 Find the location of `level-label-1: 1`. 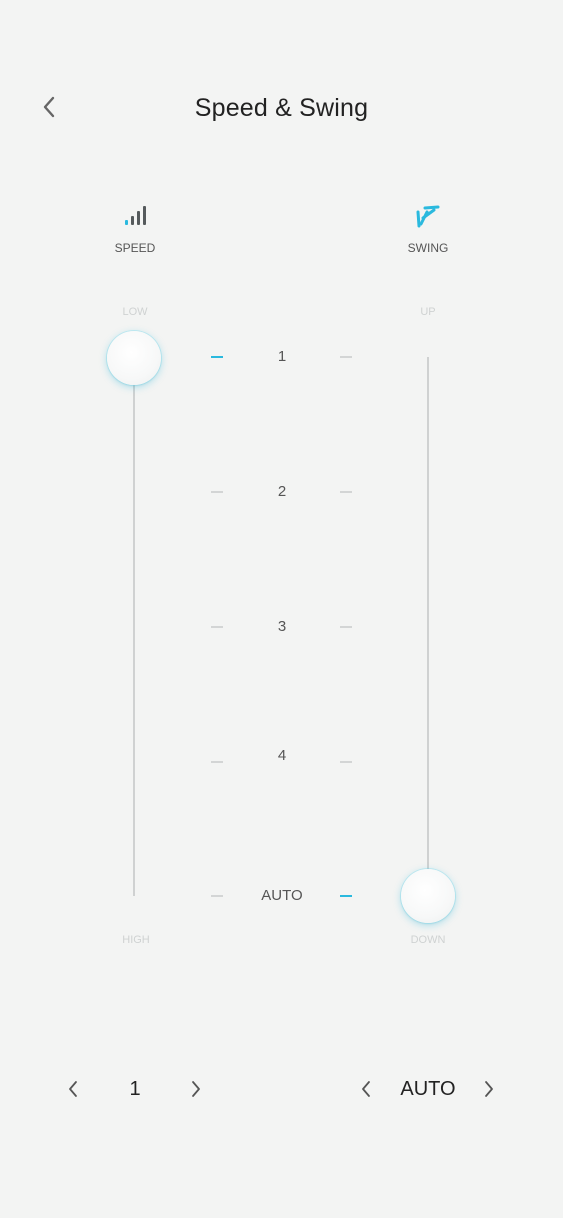

level-label-1: 1 is located at coordinates (282, 356).